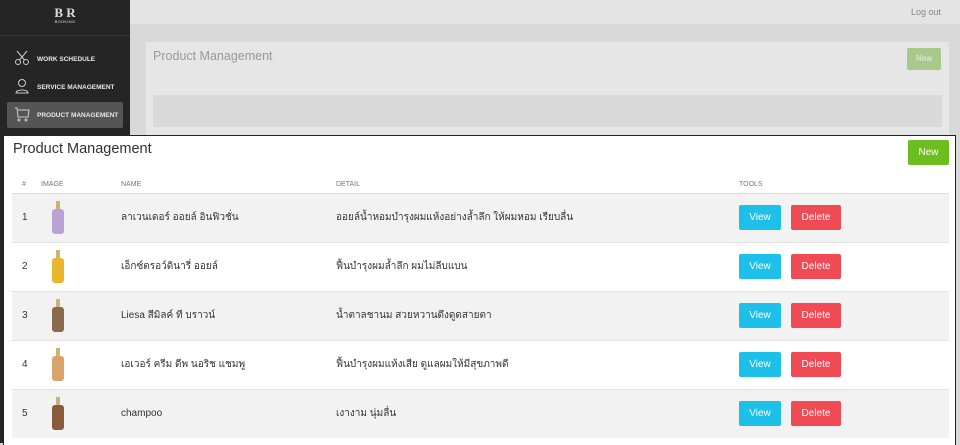 The image size is (960, 445). Describe the element at coordinates (844, 185) in the screenshot. I see `col-tools: TOOLS` at that location.